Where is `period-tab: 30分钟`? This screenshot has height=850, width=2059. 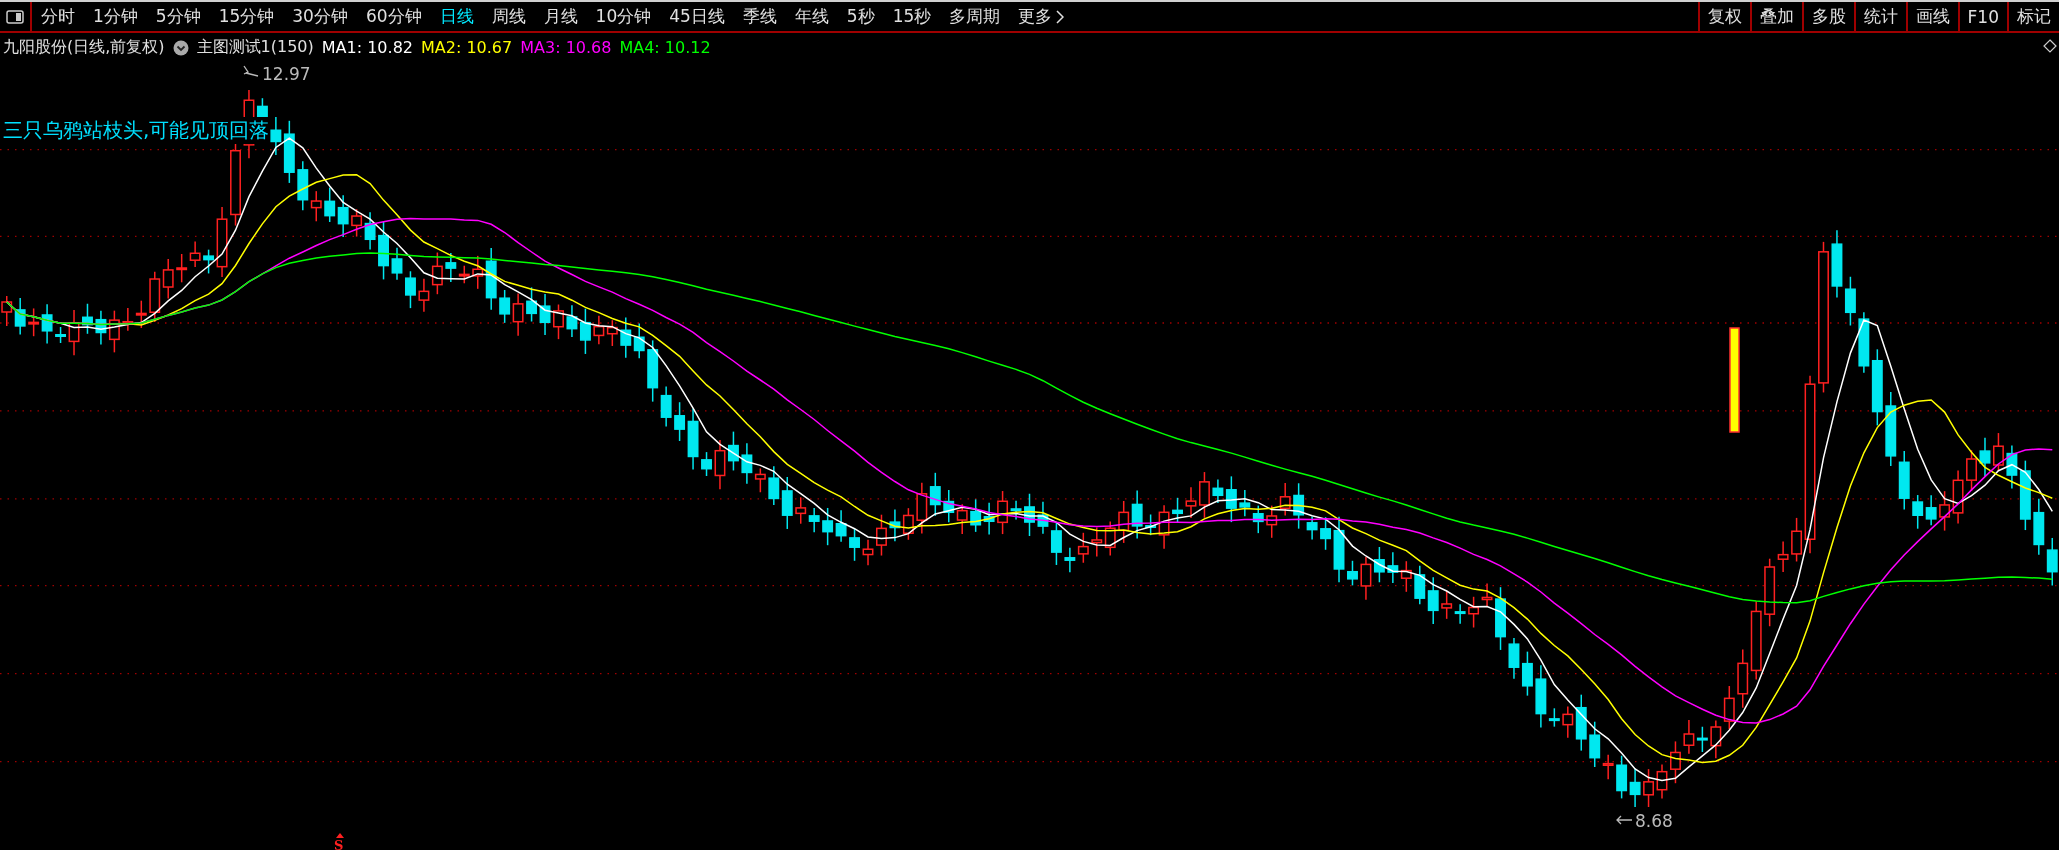 period-tab: 30分钟 is located at coordinates (320, 16).